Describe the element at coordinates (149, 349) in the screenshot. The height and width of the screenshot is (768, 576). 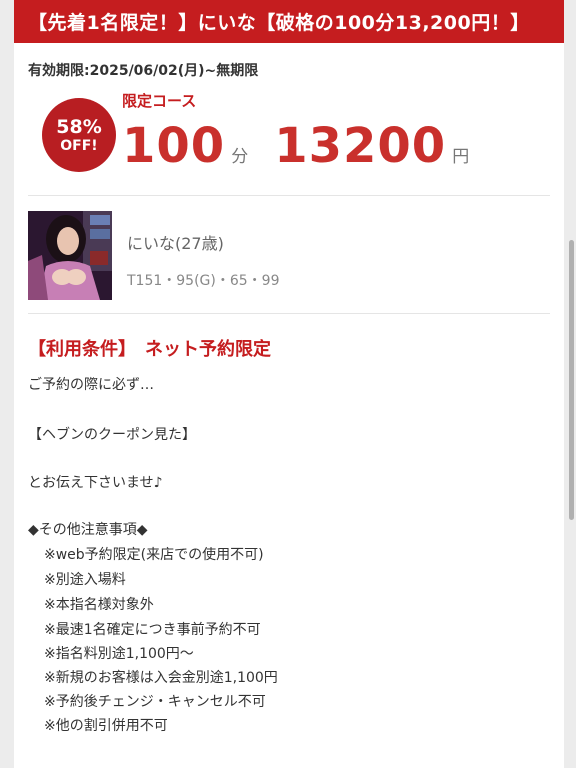
I see `conditions-title: 【利用条件】 ネット予約限定` at that location.